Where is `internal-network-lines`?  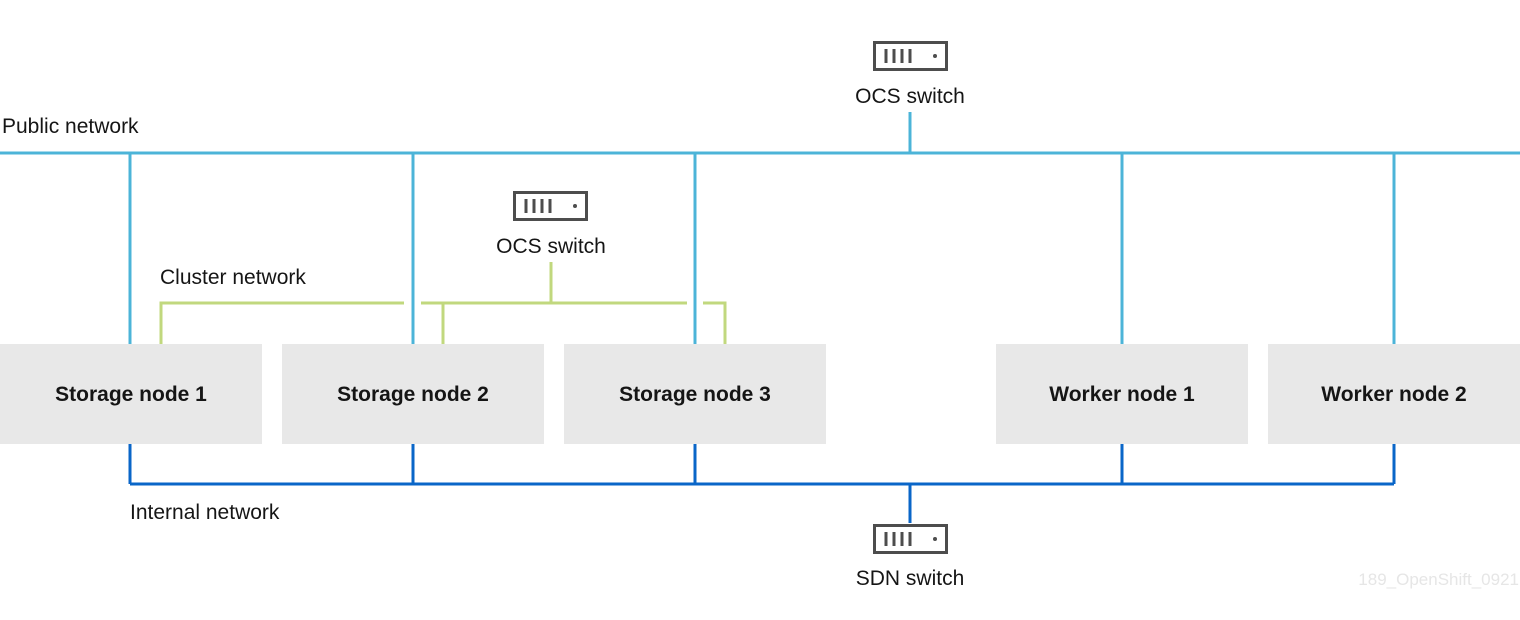 internal-network-lines is located at coordinates (762, 483).